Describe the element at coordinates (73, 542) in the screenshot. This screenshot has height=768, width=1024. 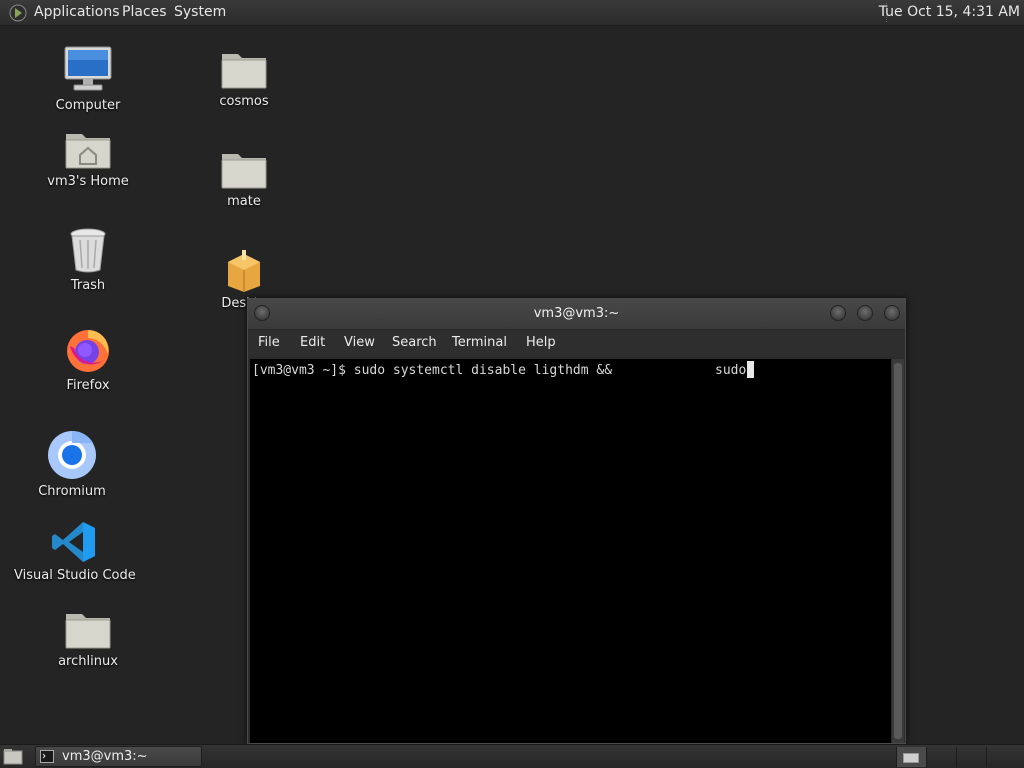
I see `vscode-icon` at that location.